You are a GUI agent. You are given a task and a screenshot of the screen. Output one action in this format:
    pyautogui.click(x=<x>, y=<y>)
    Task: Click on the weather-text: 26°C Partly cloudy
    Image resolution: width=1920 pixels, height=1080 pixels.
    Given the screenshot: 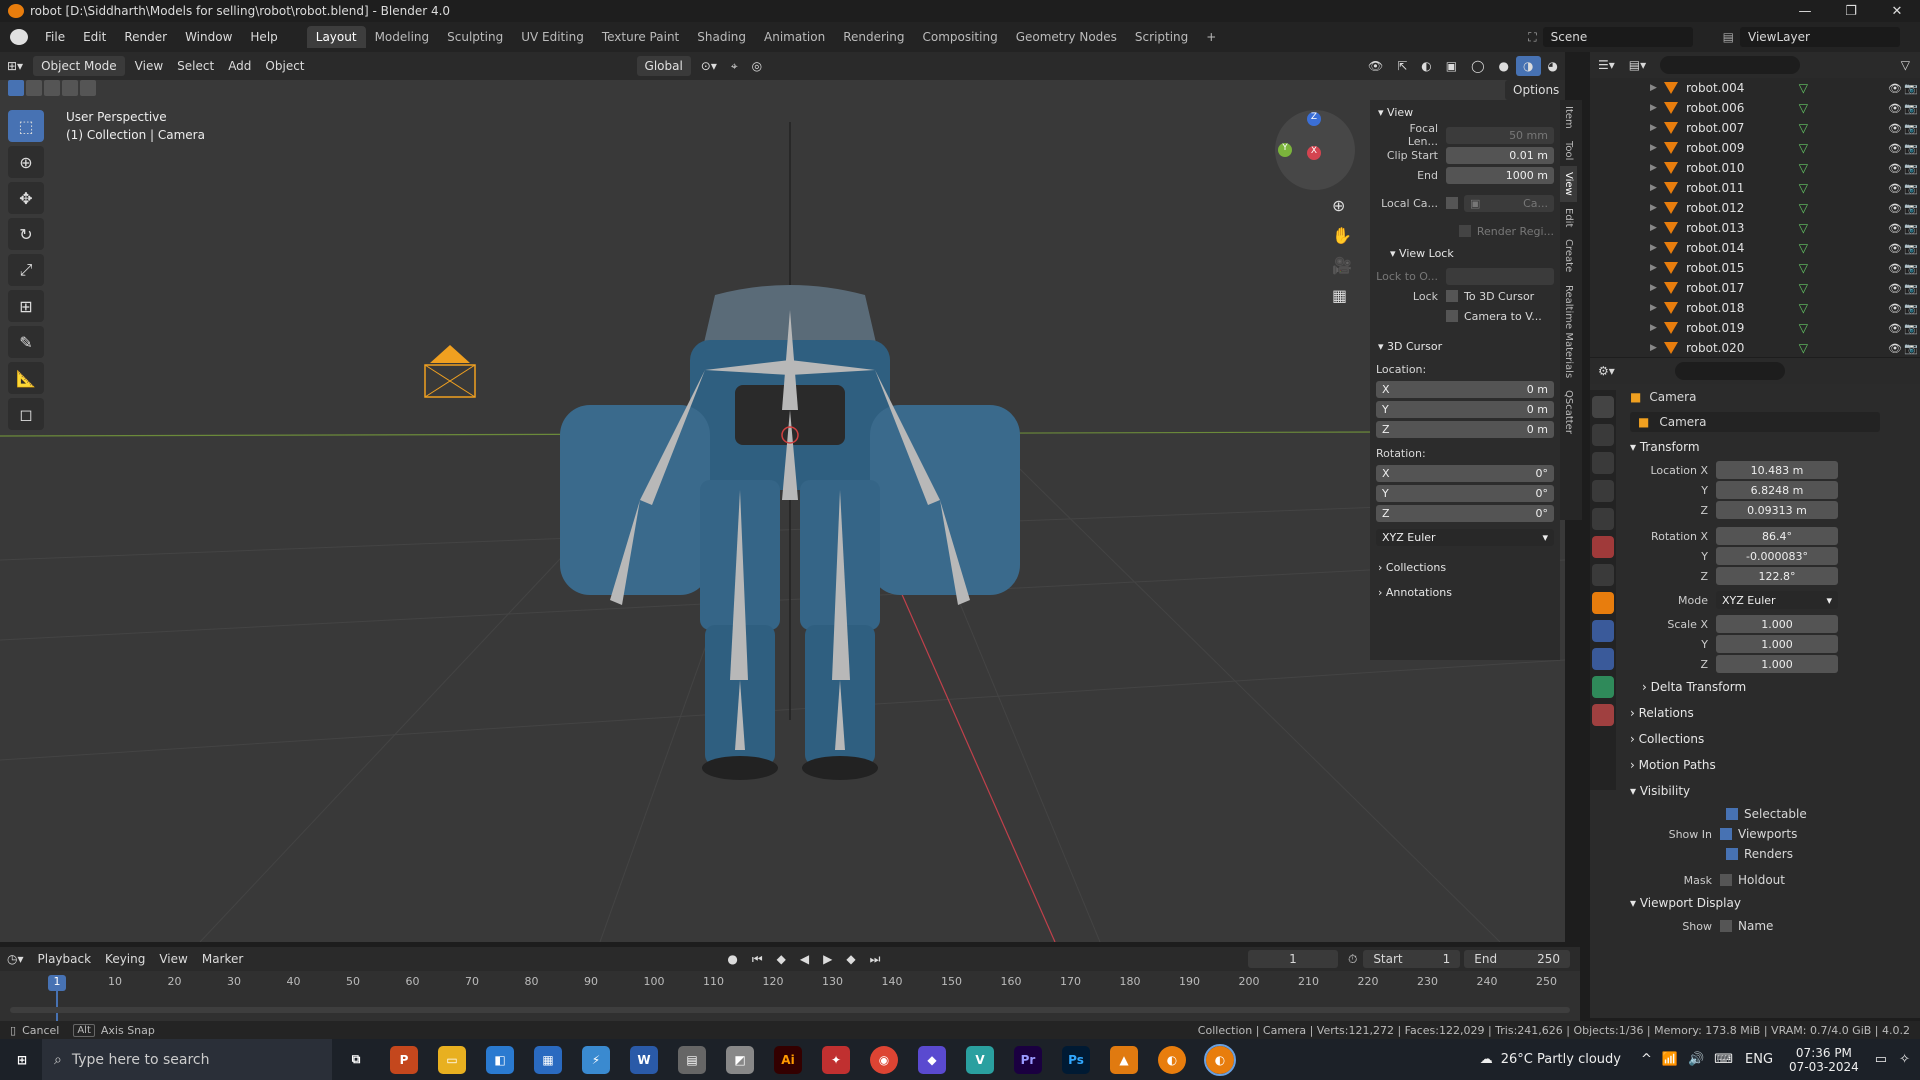 What is the action you would take?
    pyautogui.click(x=1561, y=1059)
    